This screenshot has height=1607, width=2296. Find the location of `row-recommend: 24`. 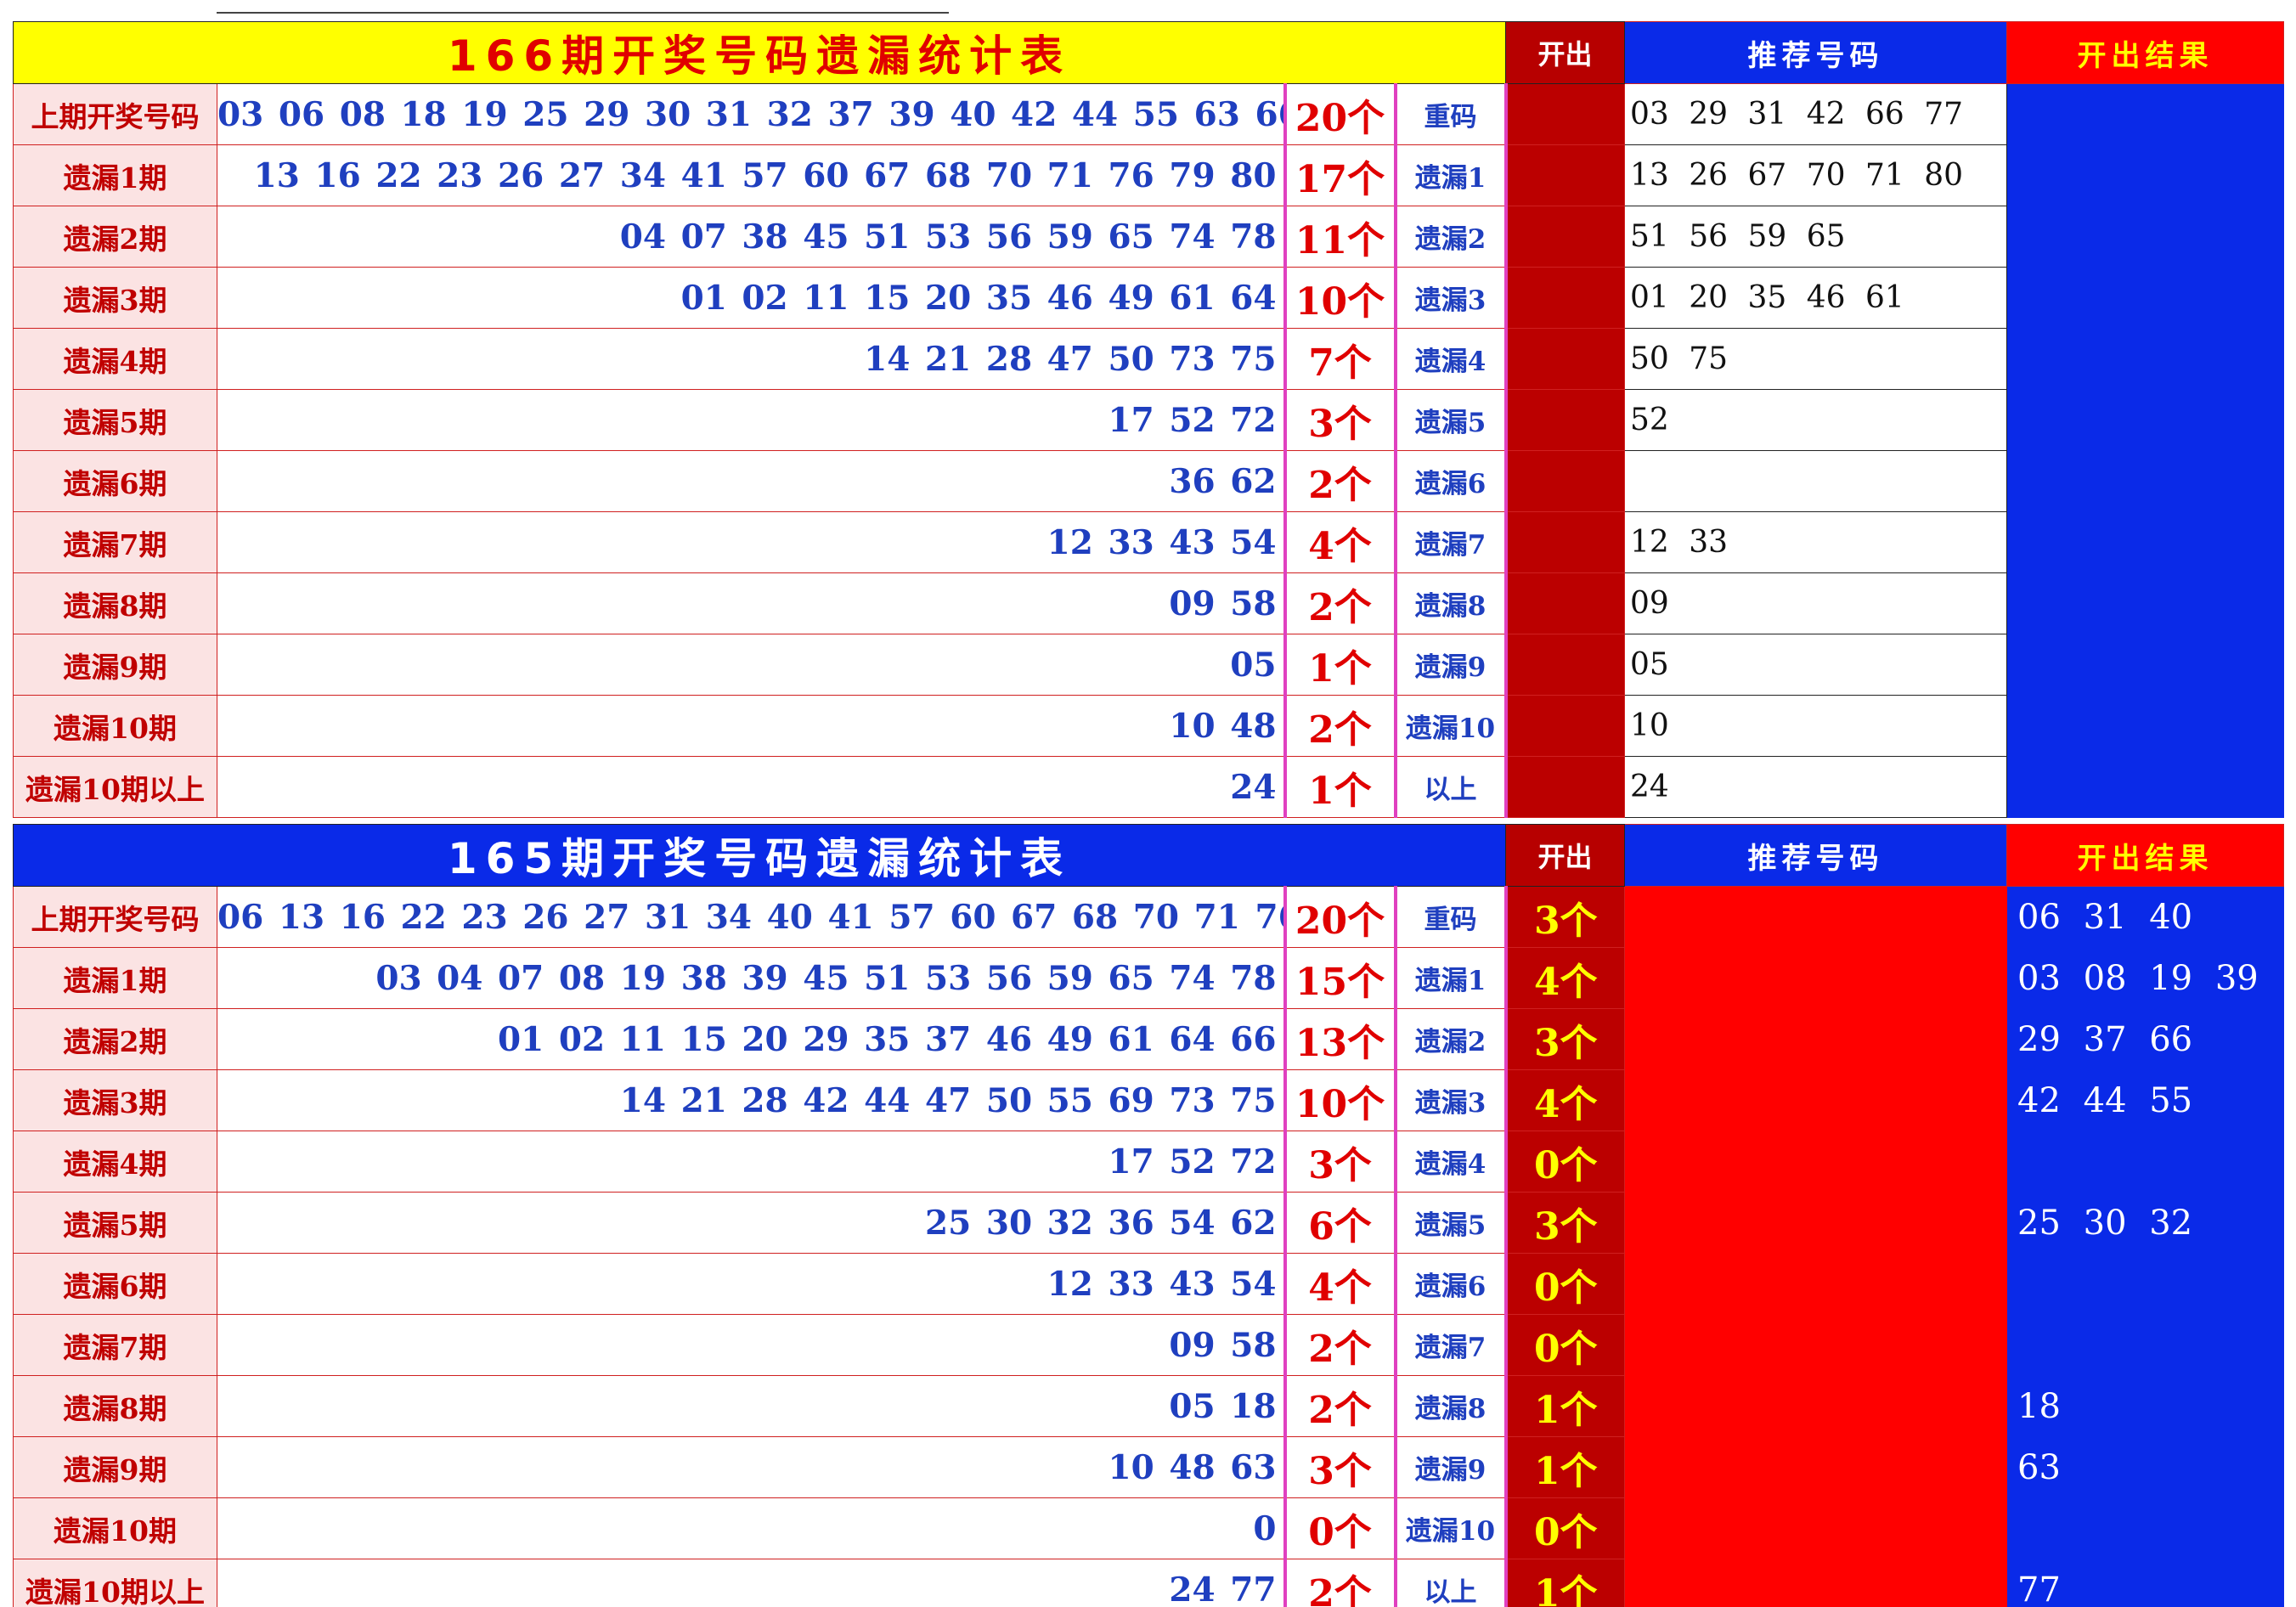

row-recommend: 24 is located at coordinates (1815, 787).